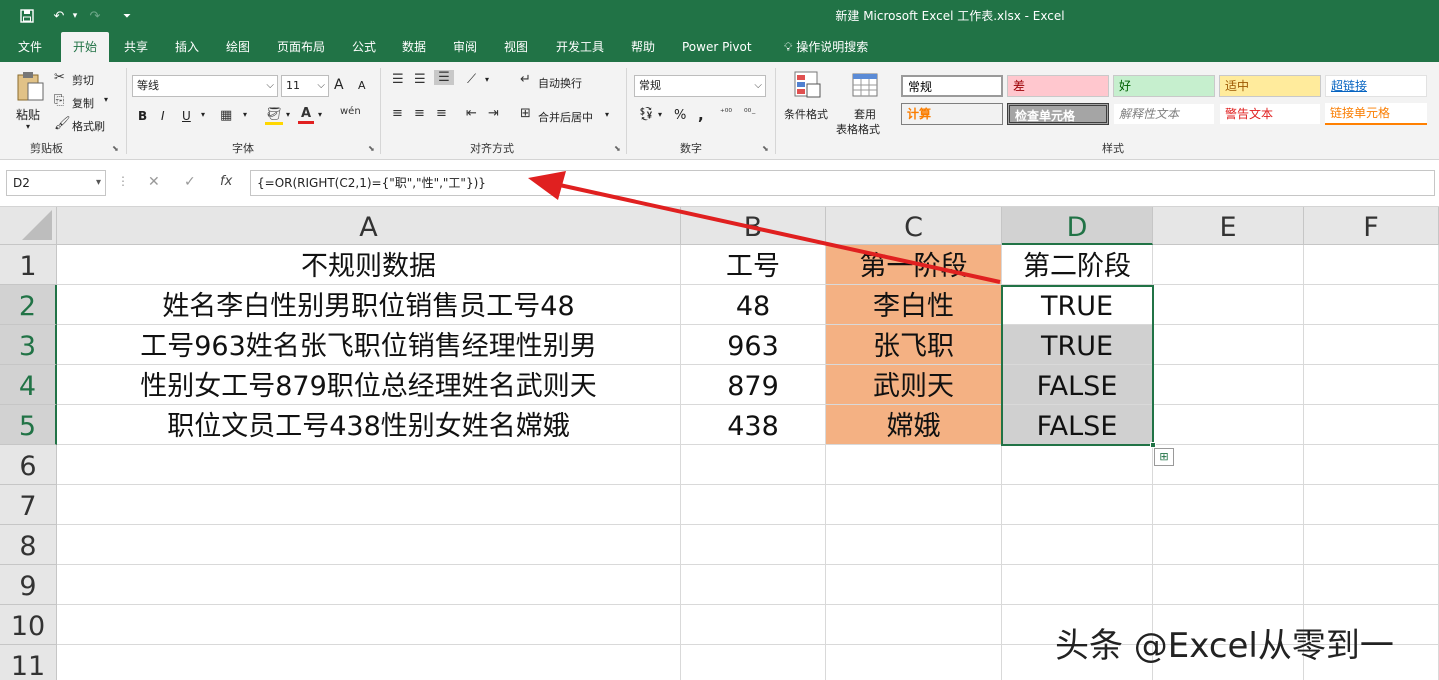 This screenshot has width=1439, height=680. Describe the element at coordinates (753, 345) in the screenshot. I see `cell-b3: 963` at that location.